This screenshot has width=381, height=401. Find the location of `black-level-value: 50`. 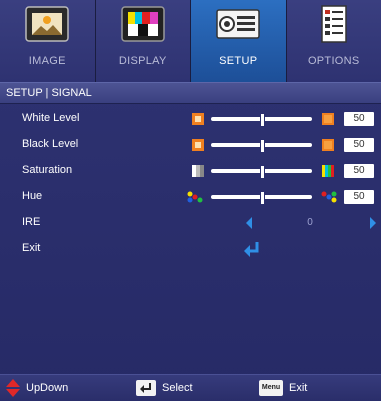

black-level-value: 50 is located at coordinates (359, 145).